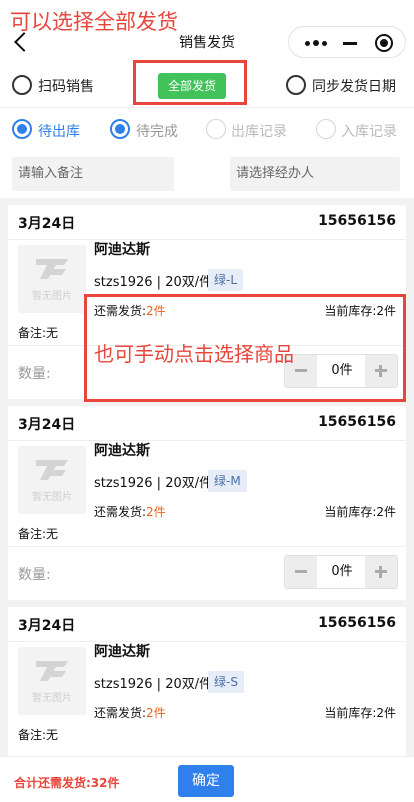 Image resolution: width=414 pixels, height=802 pixels. What do you see at coordinates (226, 280) in the screenshot?
I see `color-size-tag: 绿-L` at bounding box center [226, 280].